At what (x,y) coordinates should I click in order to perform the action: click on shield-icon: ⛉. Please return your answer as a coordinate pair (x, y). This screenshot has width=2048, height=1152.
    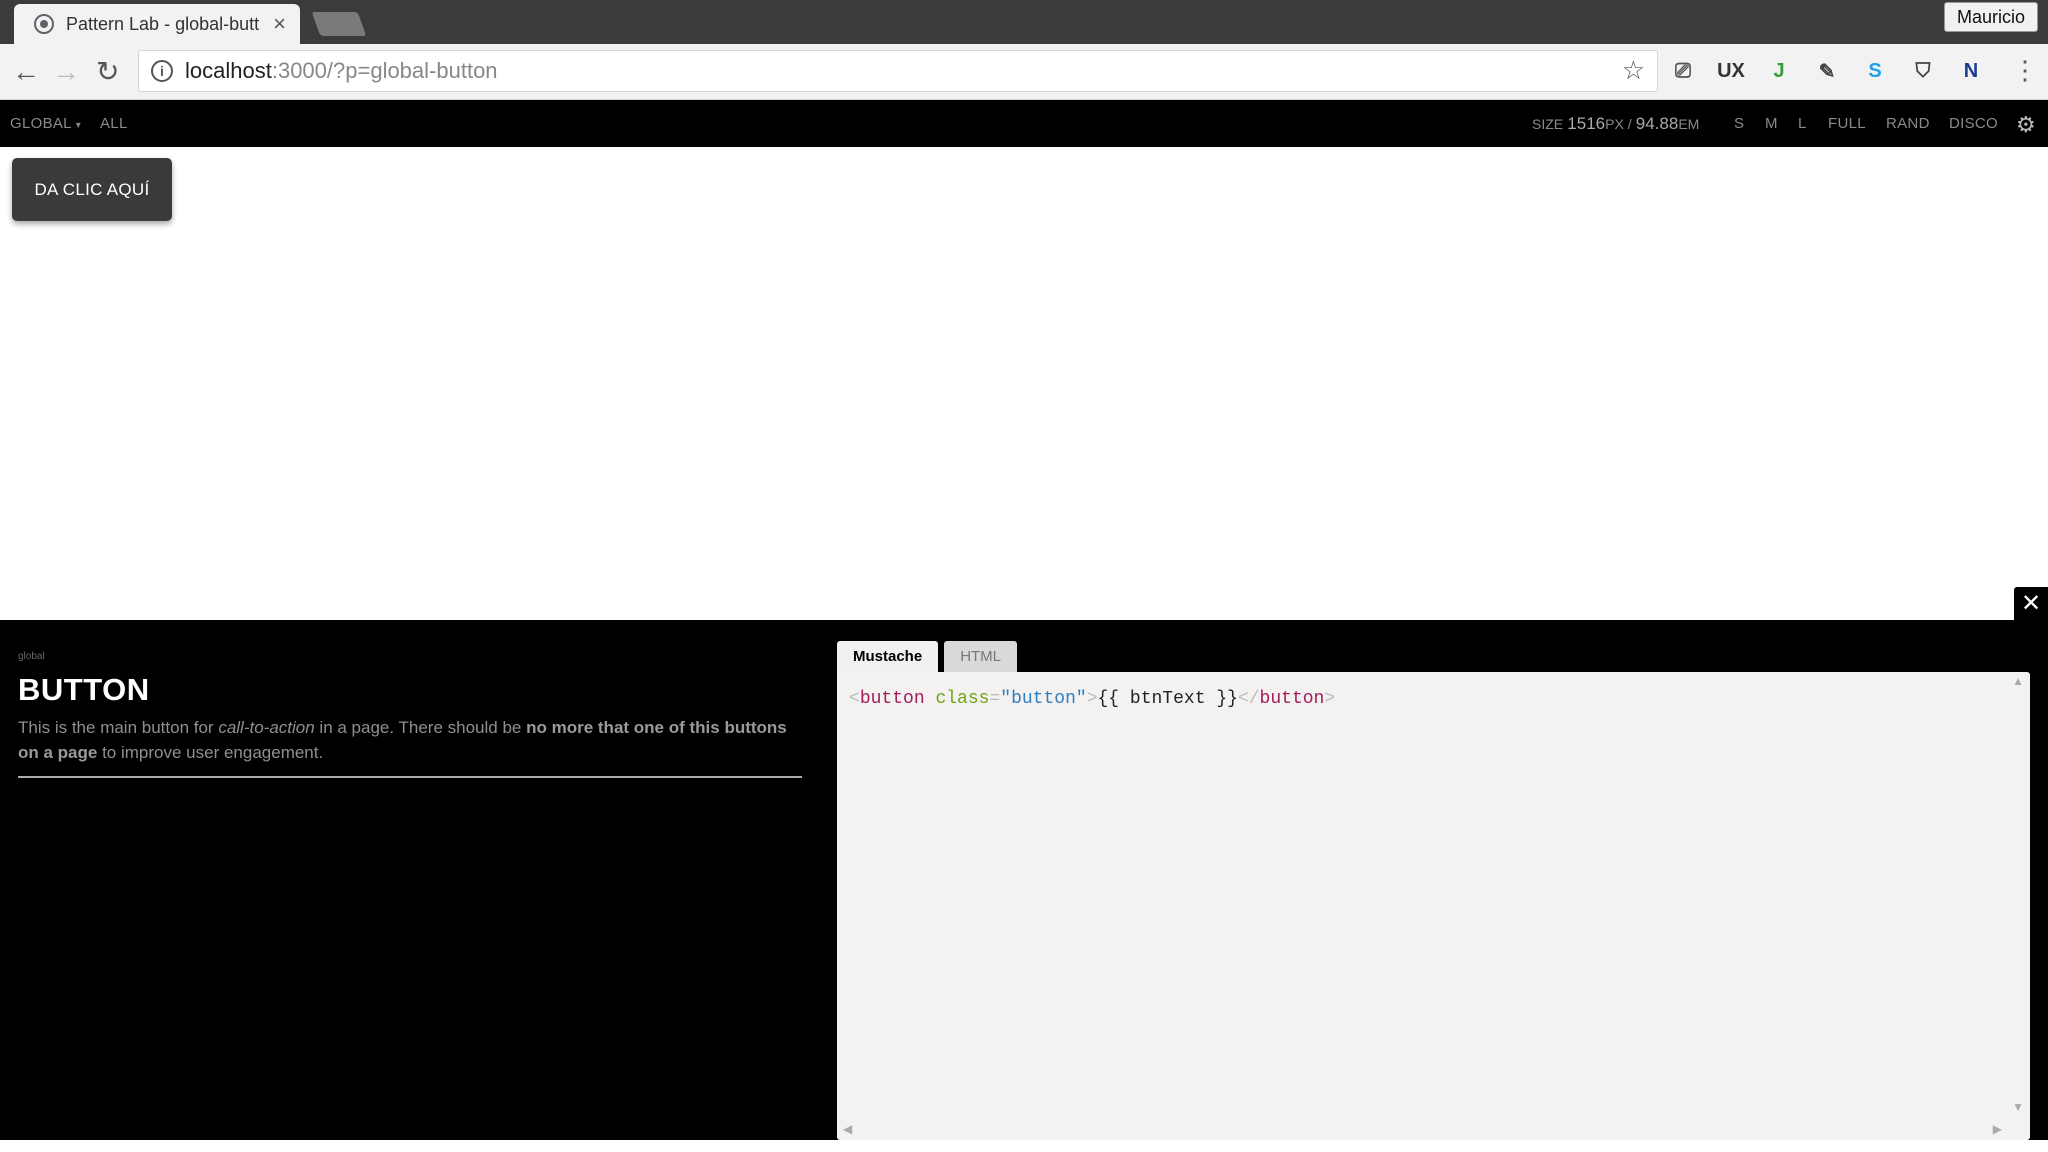
    Looking at the image, I should click on (1923, 71).